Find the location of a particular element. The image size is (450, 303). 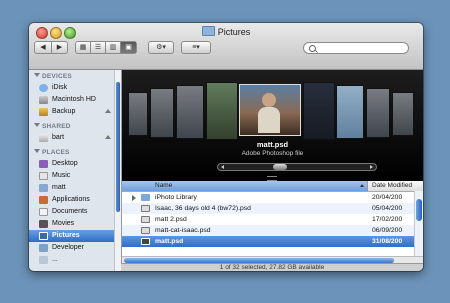

sidebar-heading-shared: SHARED is located at coordinates (52, 126).